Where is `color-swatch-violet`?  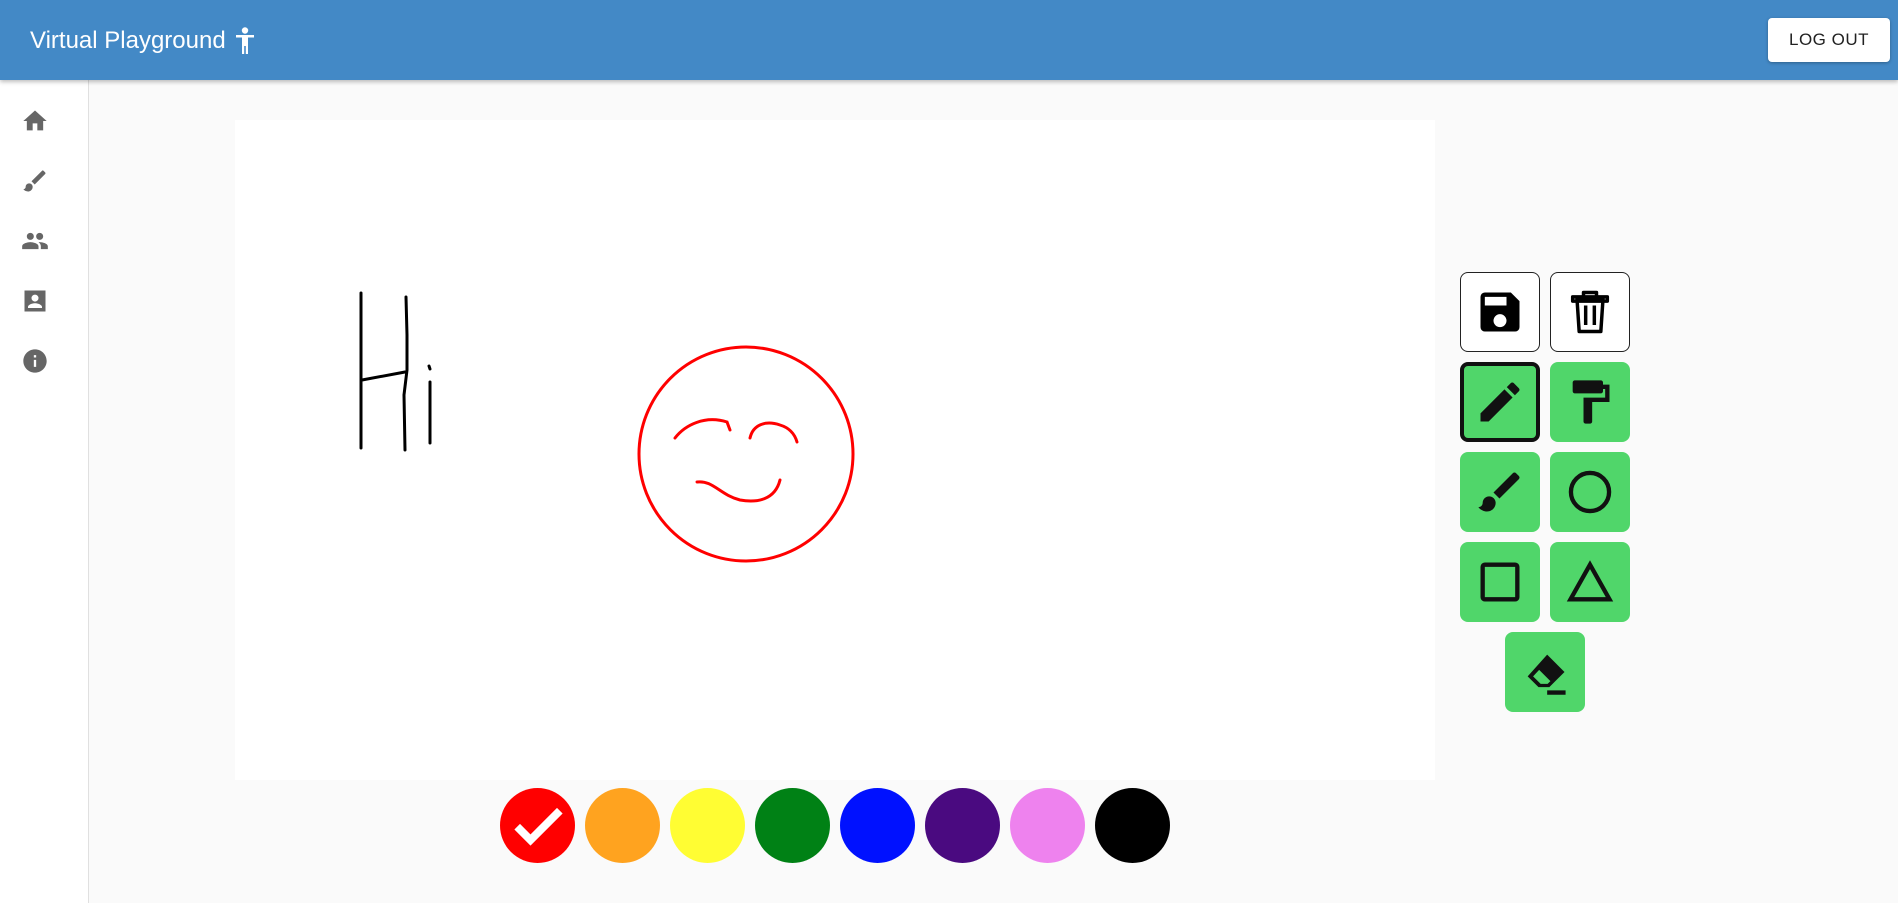
color-swatch-violet is located at coordinates (1047, 825).